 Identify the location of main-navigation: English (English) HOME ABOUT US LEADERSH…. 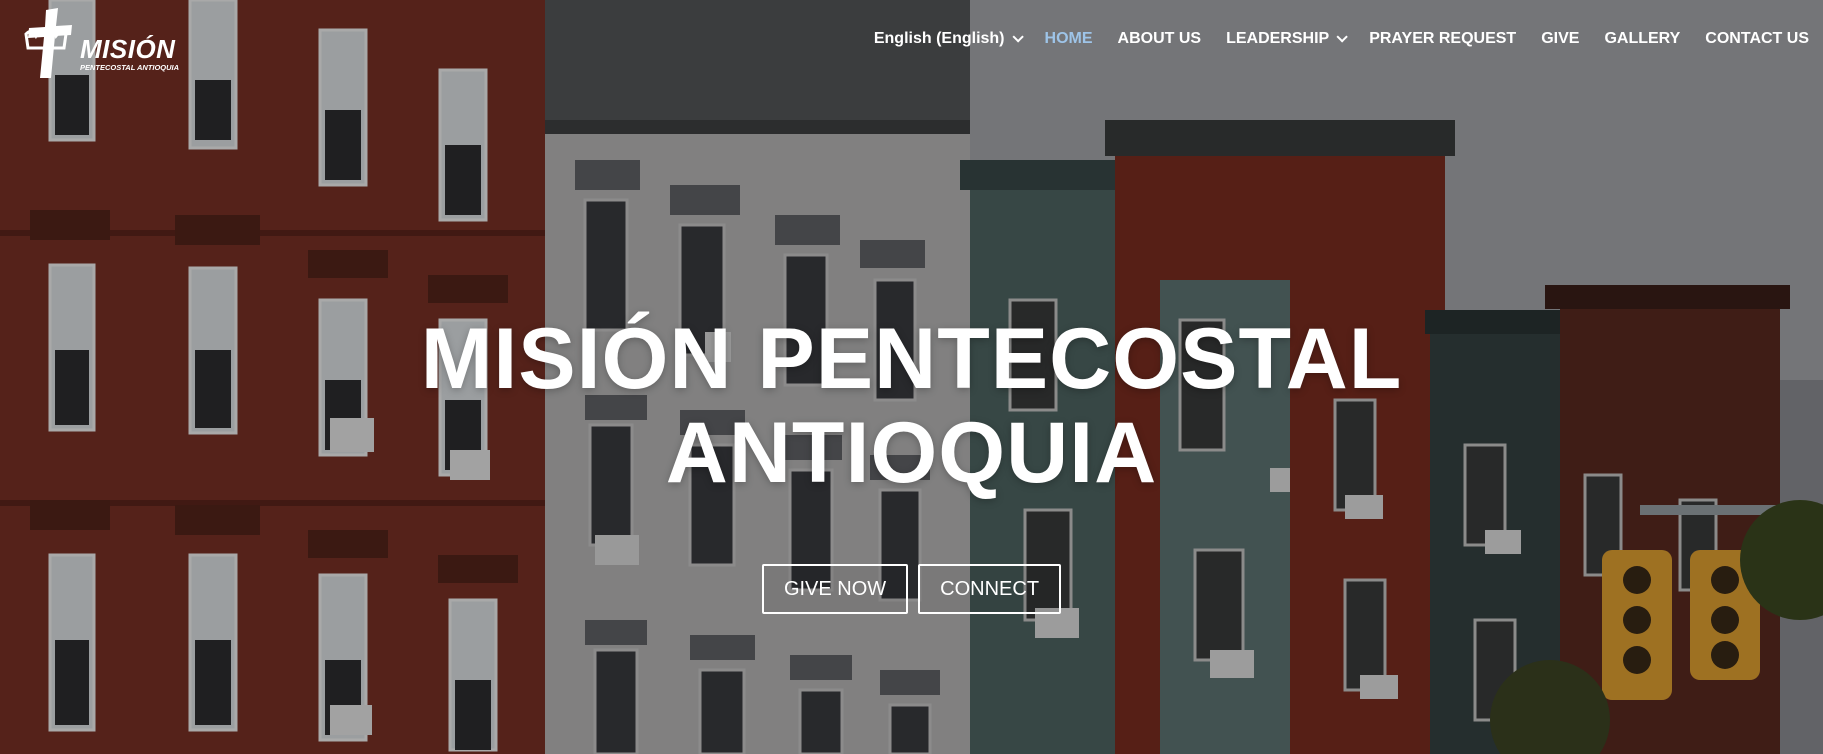
(1329, 39).